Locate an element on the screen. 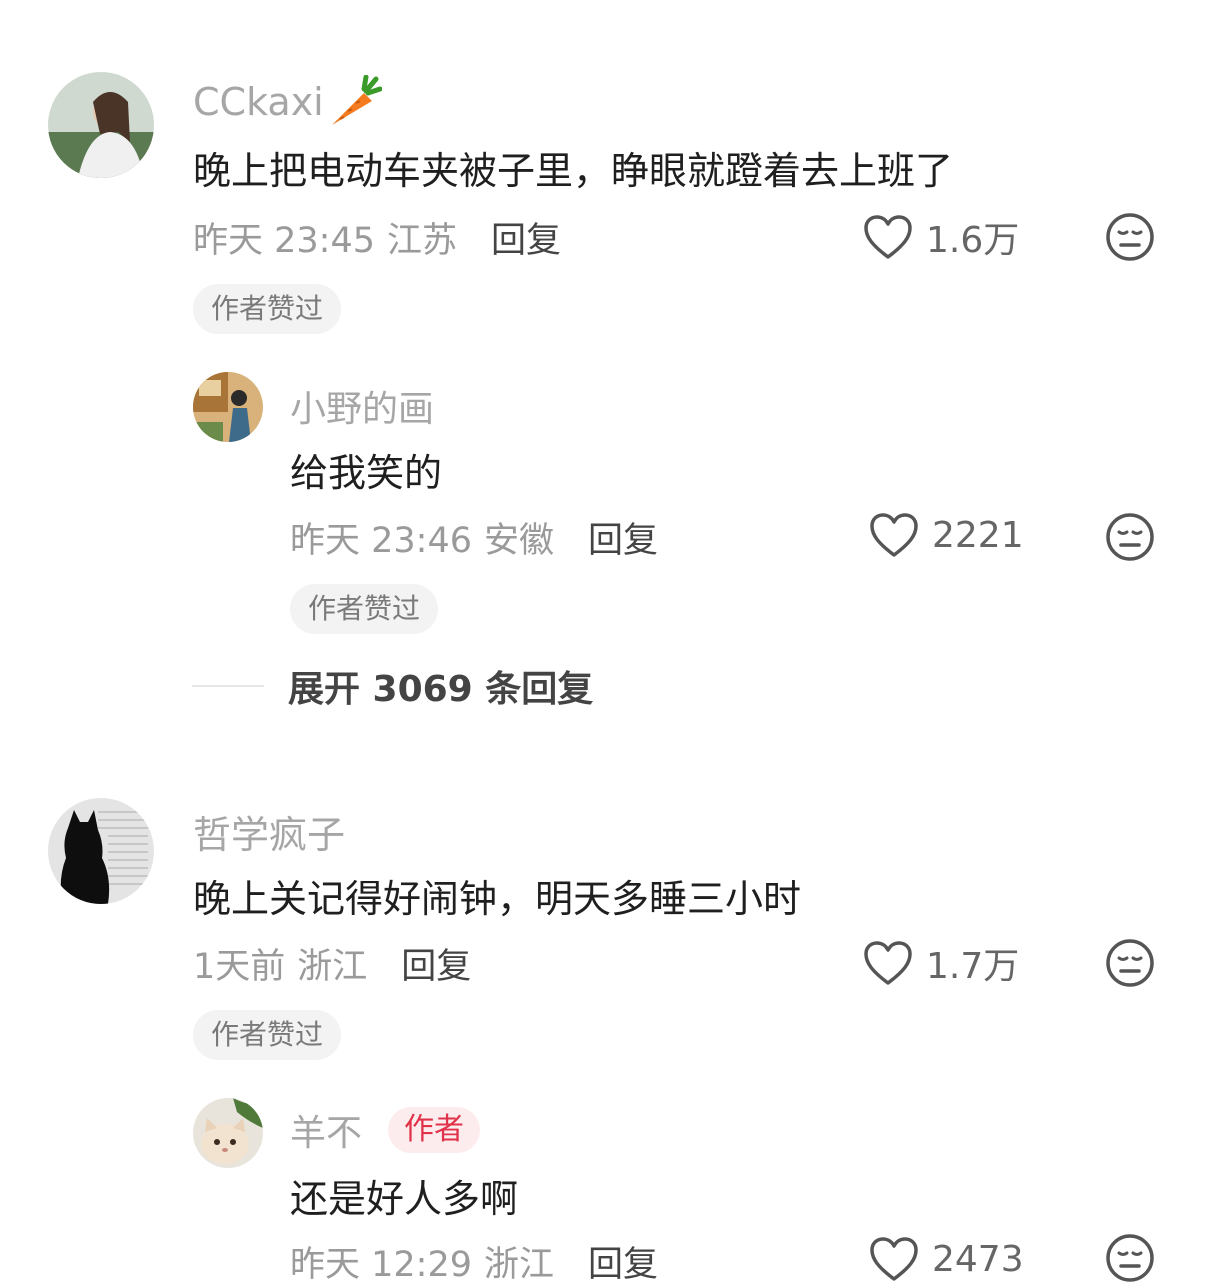 The height and width of the screenshot is (1283, 1206). like-count: 2473 is located at coordinates (978, 1259).